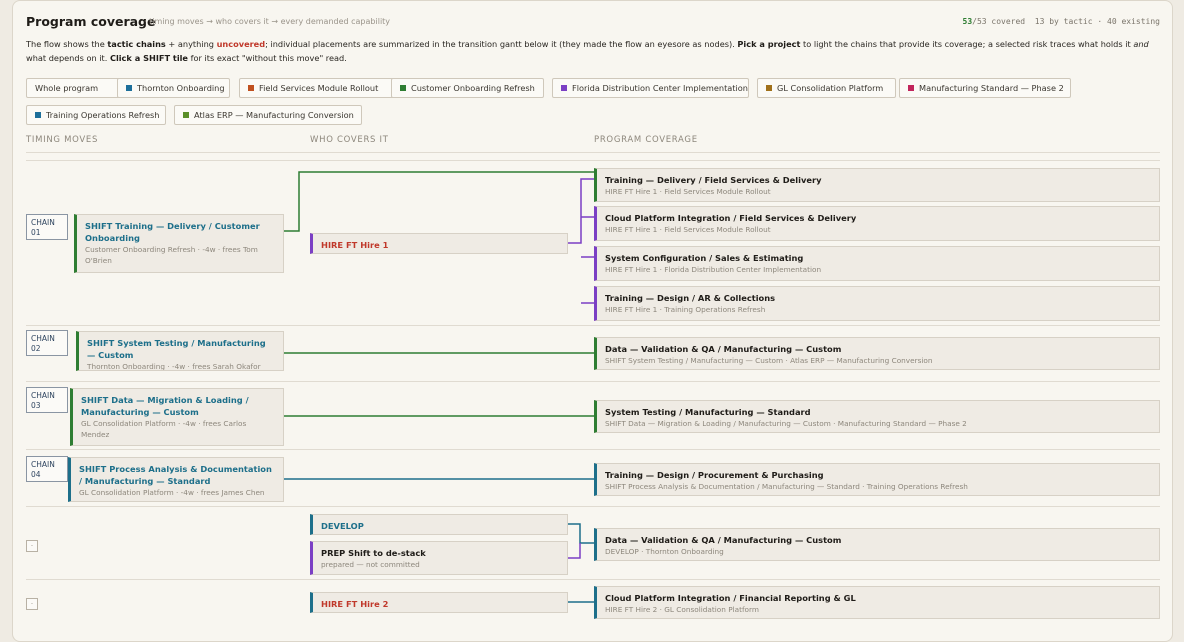  What do you see at coordinates (47, 343) in the screenshot?
I see `chain-label: CHAIN 02` at bounding box center [47, 343].